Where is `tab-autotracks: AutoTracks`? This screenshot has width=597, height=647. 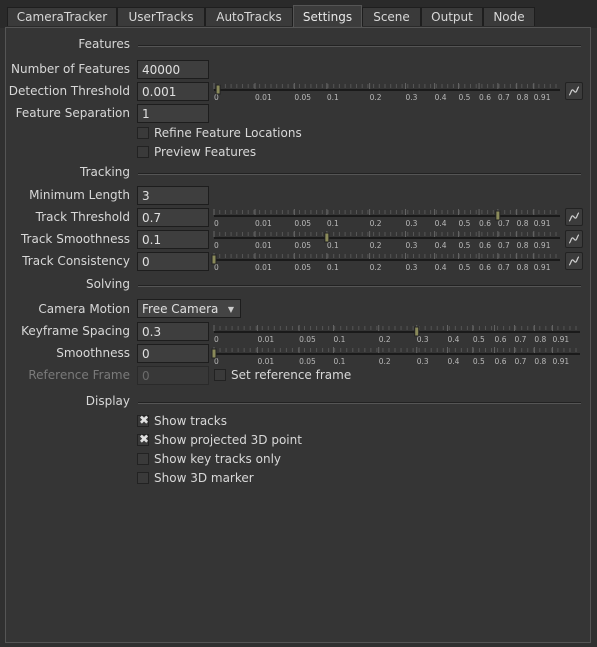 tab-autotracks: AutoTracks is located at coordinates (249, 16).